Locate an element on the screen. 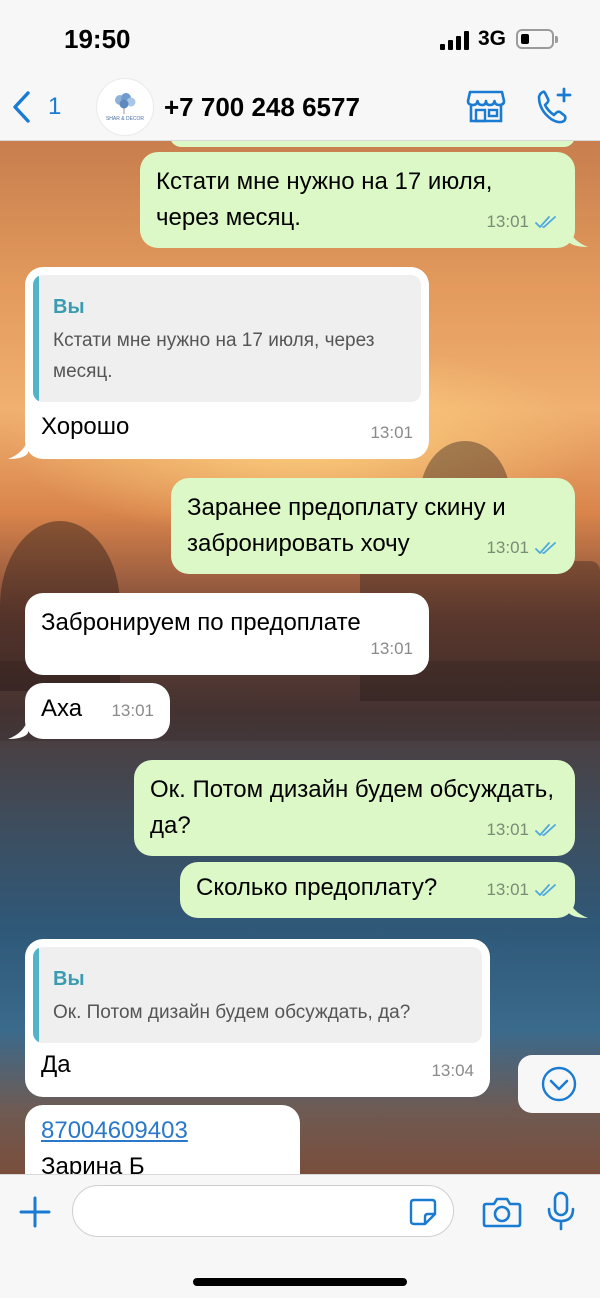  message-bubble-incoming: Забронируем по предоплате 13:01 is located at coordinates (227, 634).